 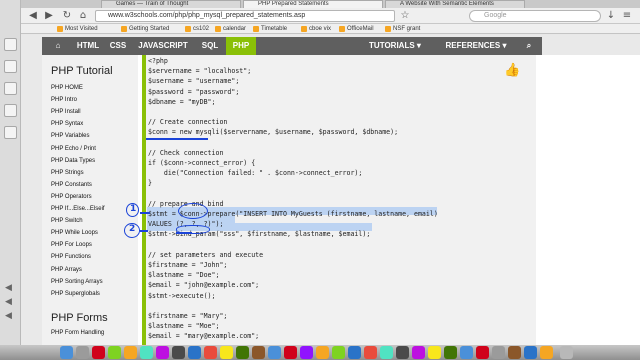 I want to click on bookmark-item: calendar, so click(x=230, y=29).